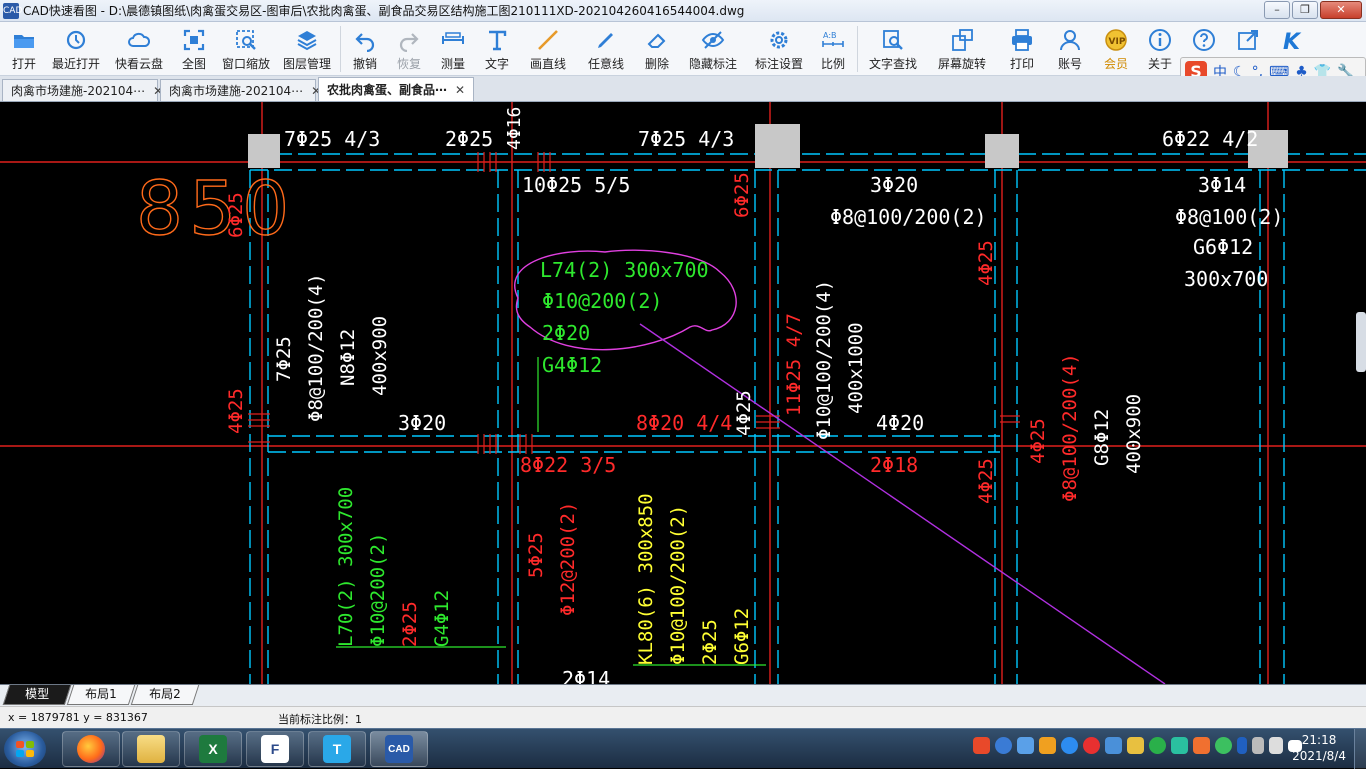 The width and height of the screenshot is (1366, 769). I want to click on folder-icon, so click(151, 749).